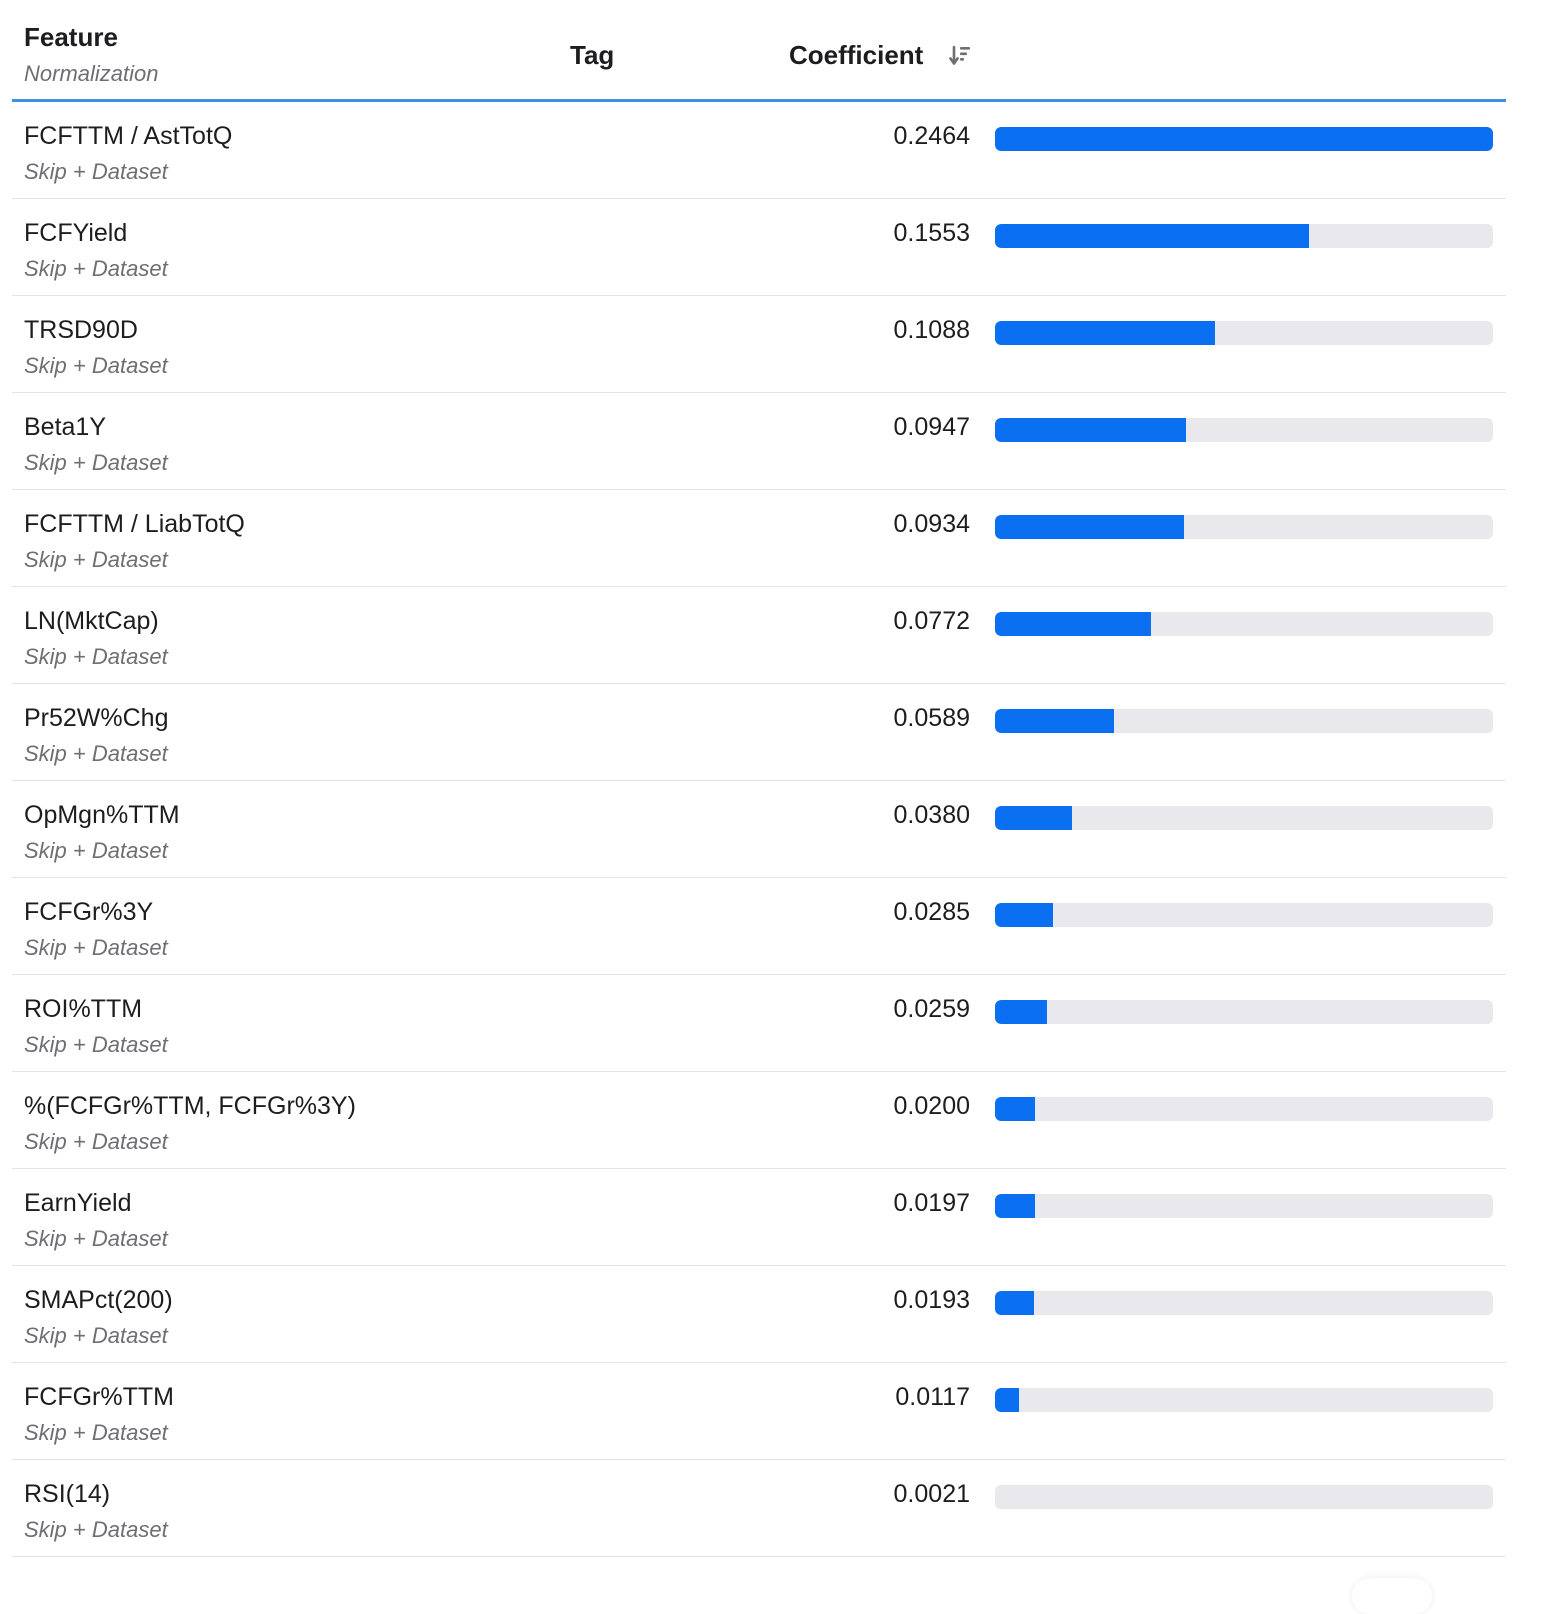 This screenshot has width=1552, height=1614. Describe the element at coordinates (759, 1411) in the screenshot. I see `table-row: FCFGr%TTM Skip + Dataset 0.0117` at that location.